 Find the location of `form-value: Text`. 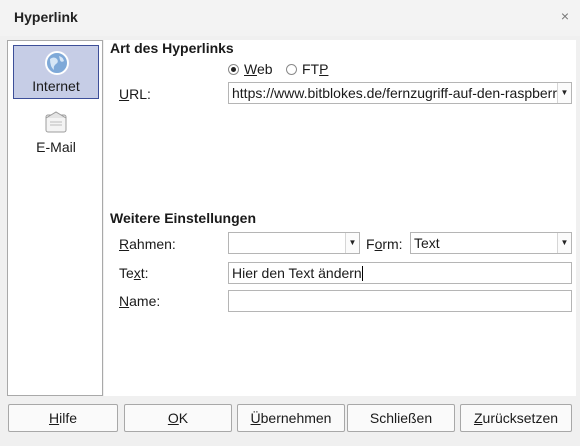

form-value: Text is located at coordinates (427, 243).